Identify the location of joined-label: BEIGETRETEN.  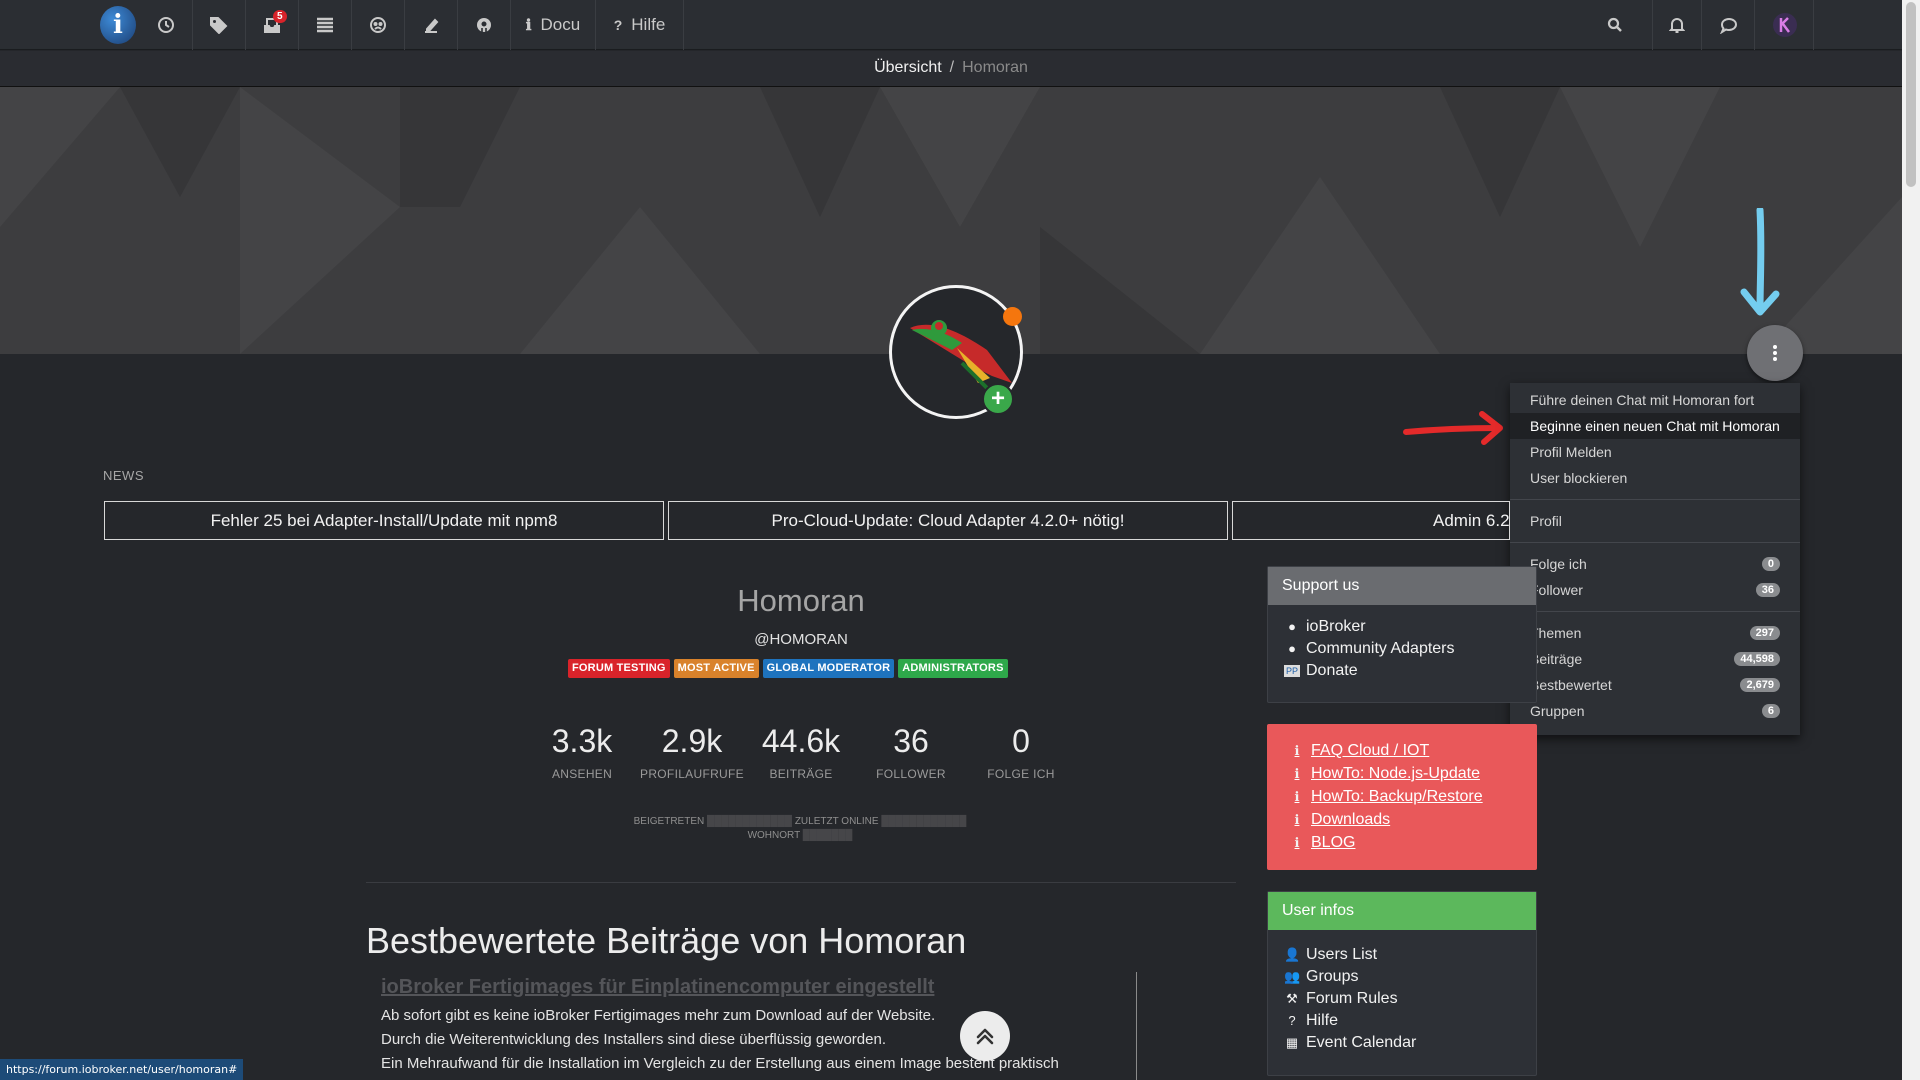
(669, 821).